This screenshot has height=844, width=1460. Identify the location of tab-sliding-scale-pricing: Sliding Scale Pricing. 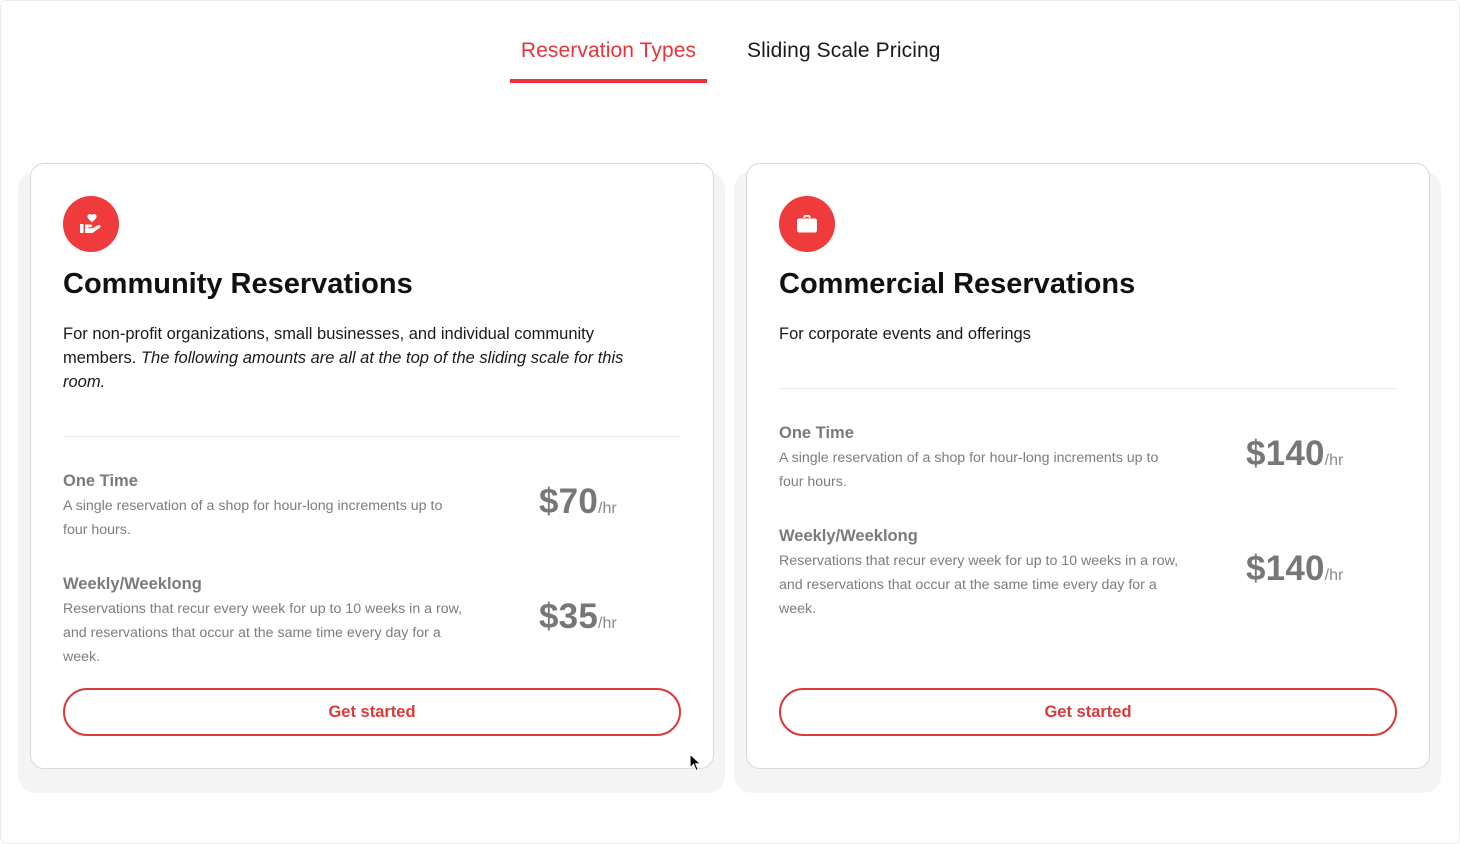
(844, 61).